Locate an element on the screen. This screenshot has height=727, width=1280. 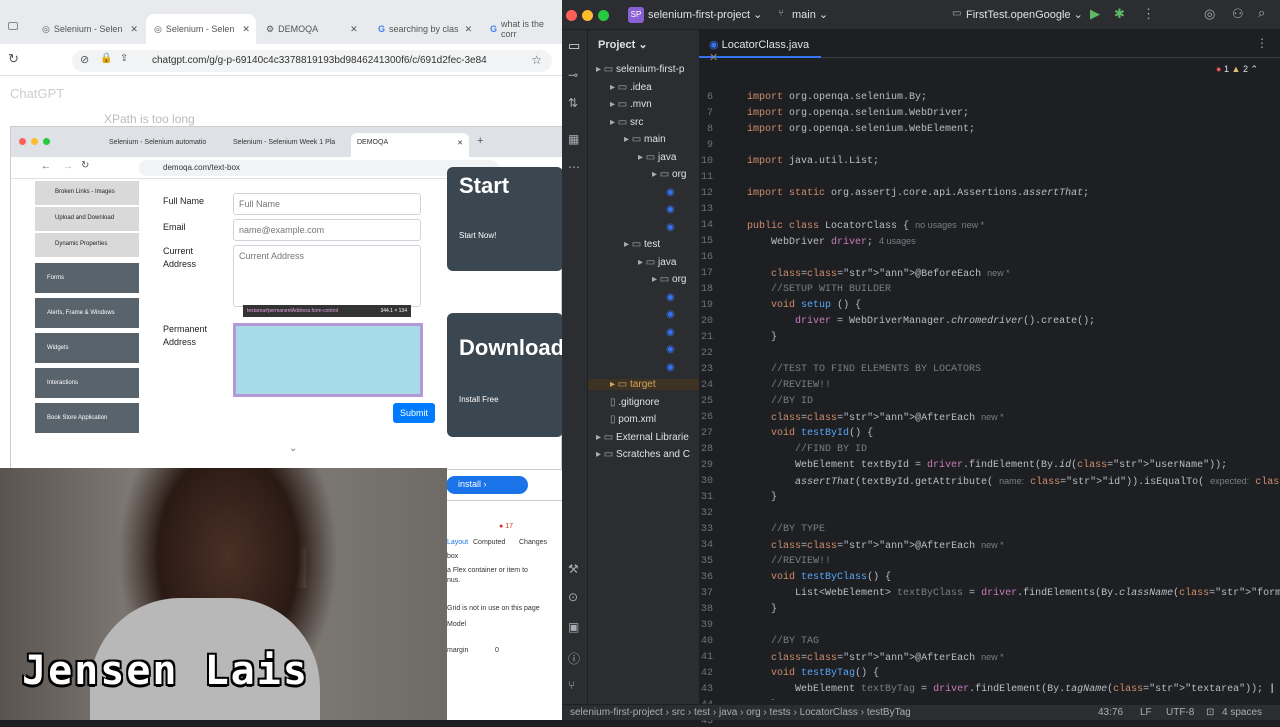
breadcrumb-item: LocatorClass is located at coordinates (829, 712).